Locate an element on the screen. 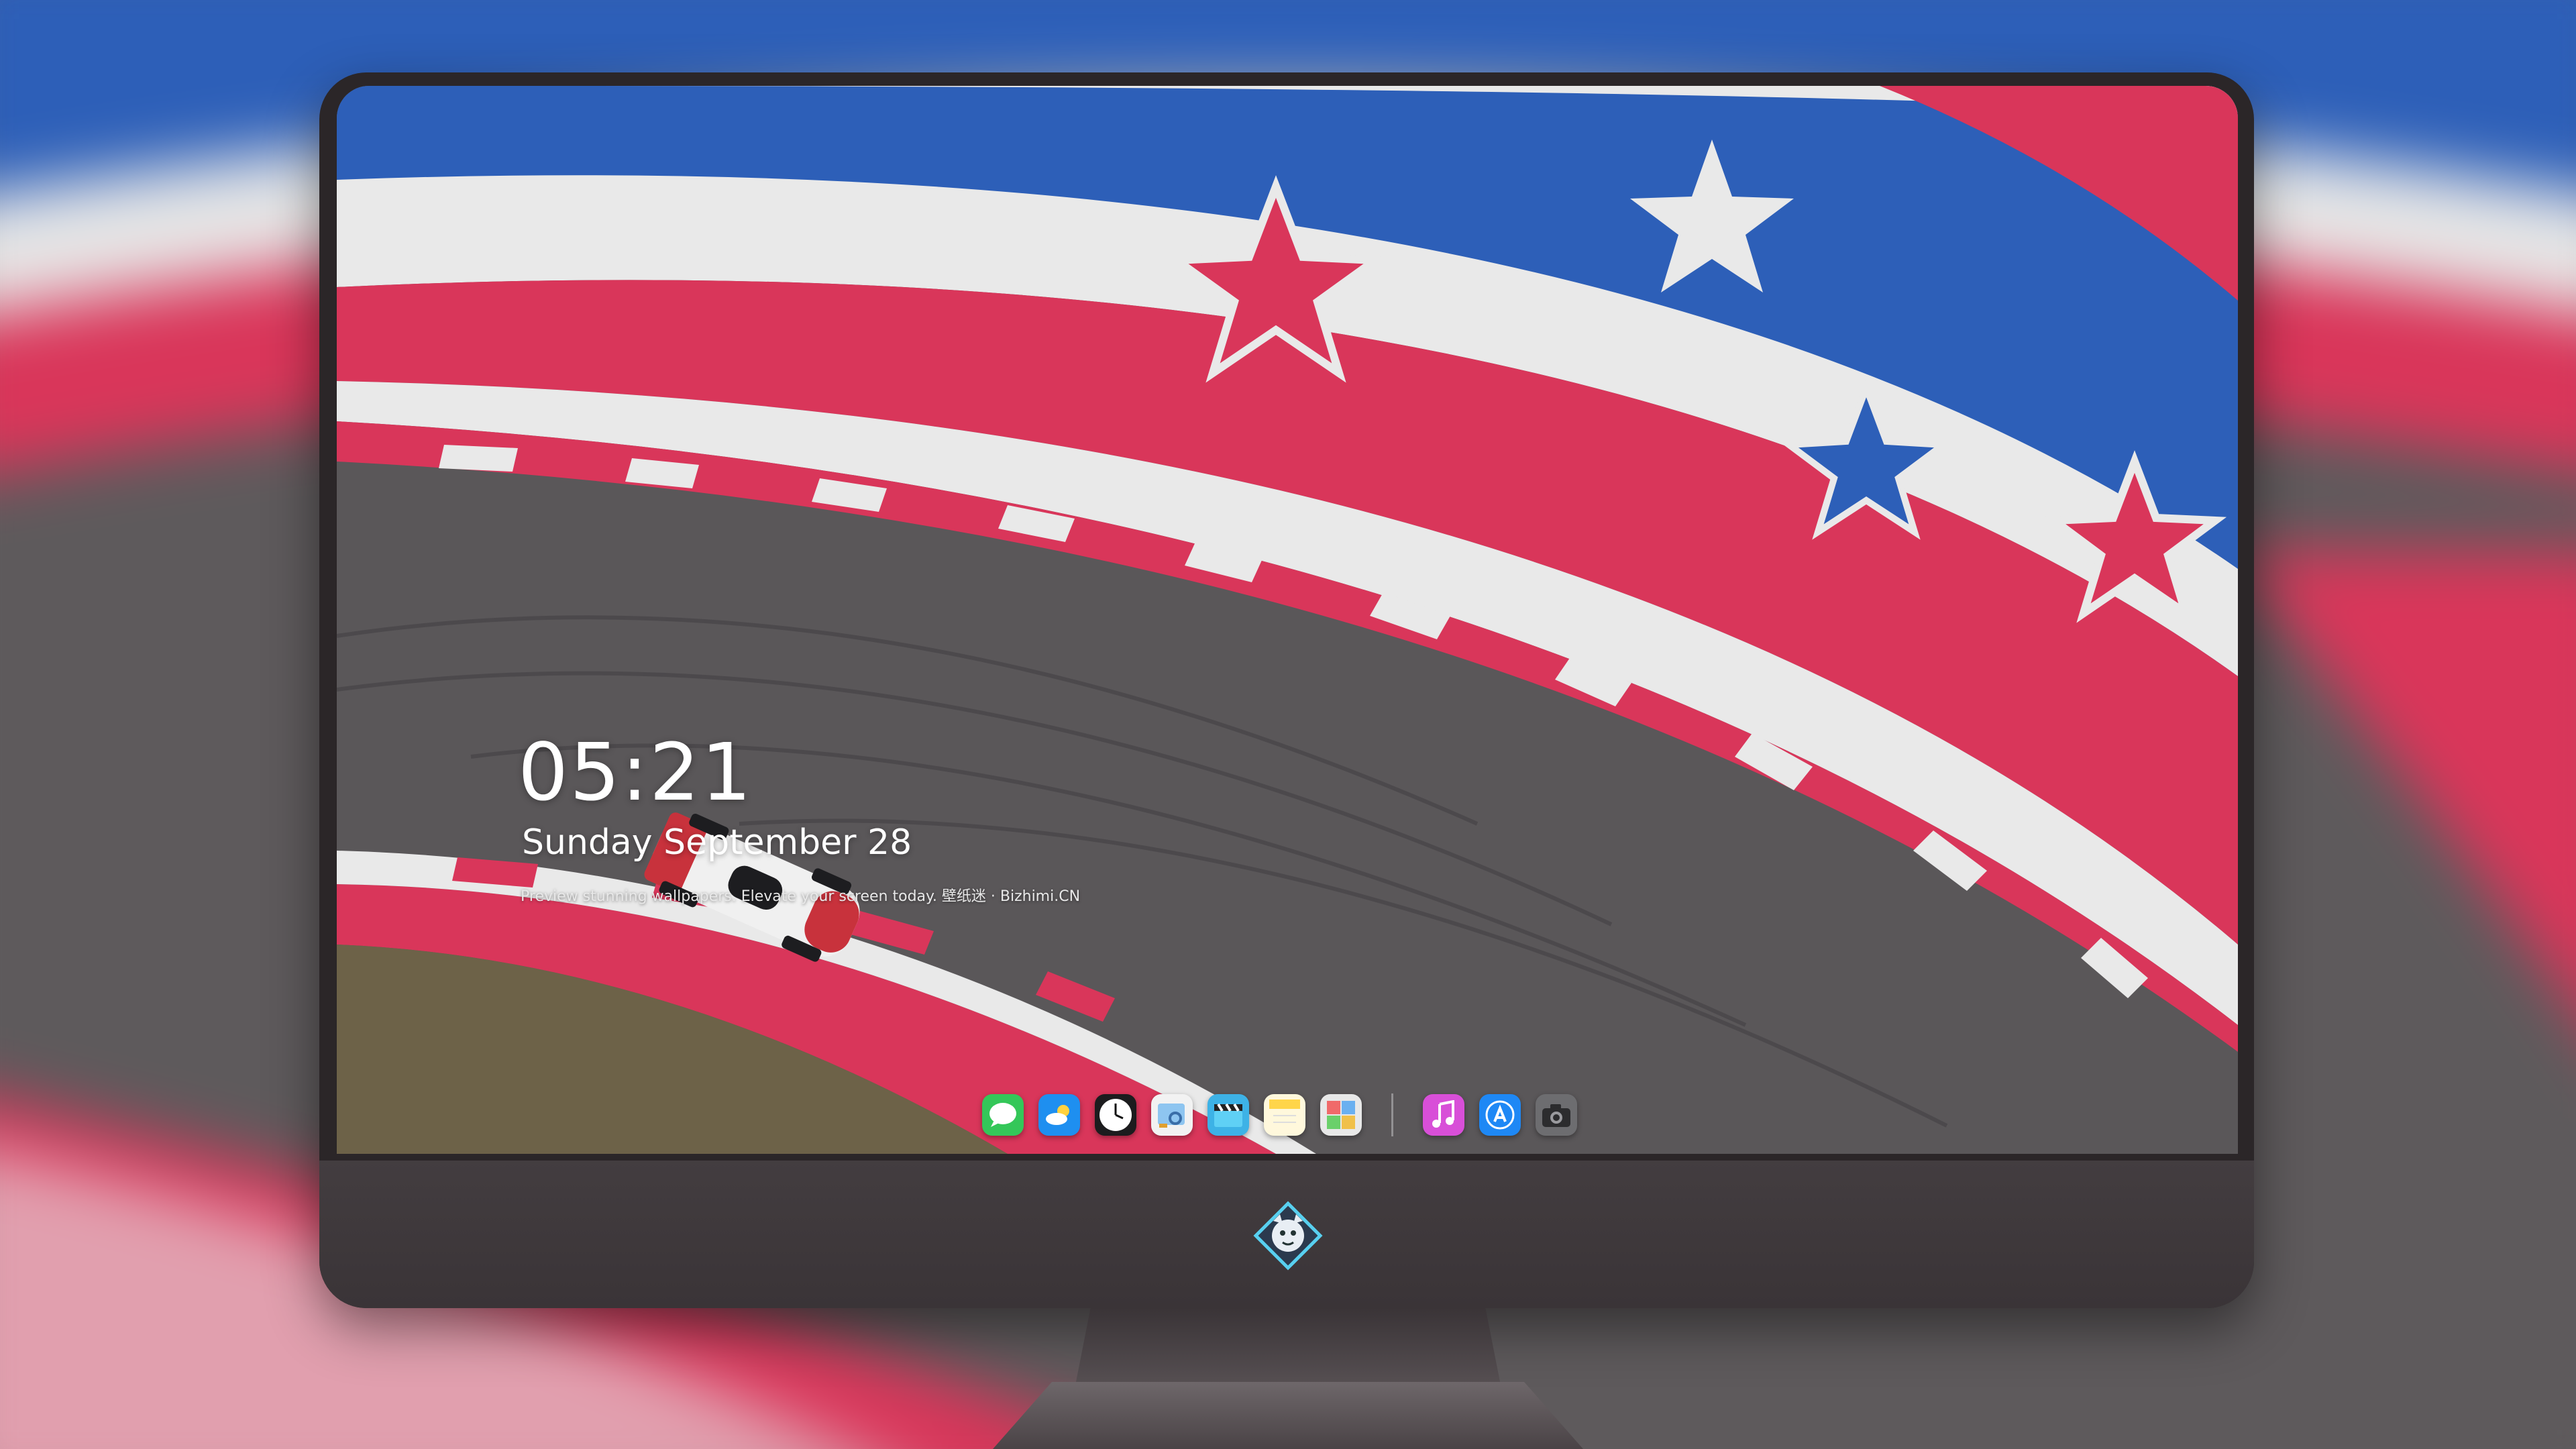 Image resolution: width=2576 pixels, height=1449 pixels. photo-booth-icon is located at coordinates (1341, 1115).